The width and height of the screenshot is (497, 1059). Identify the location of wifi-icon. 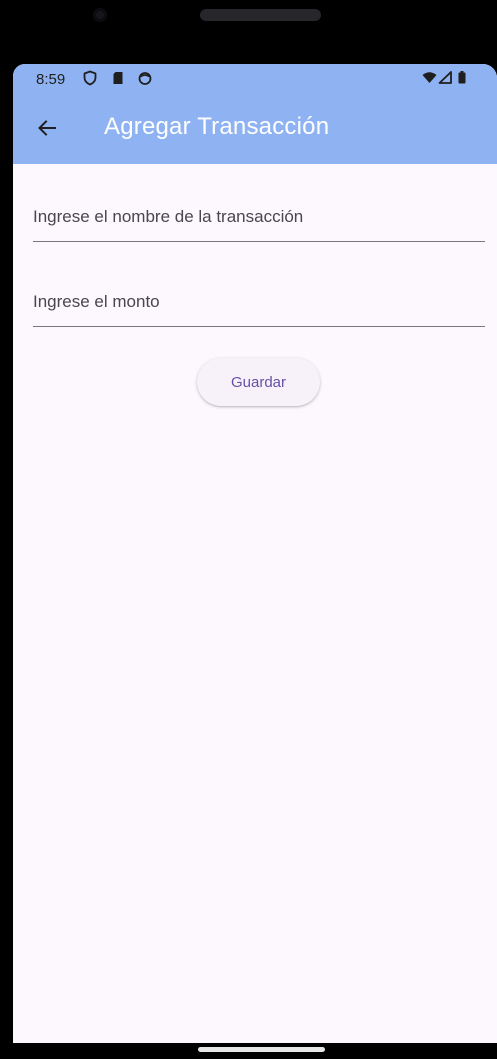
(429, 78).